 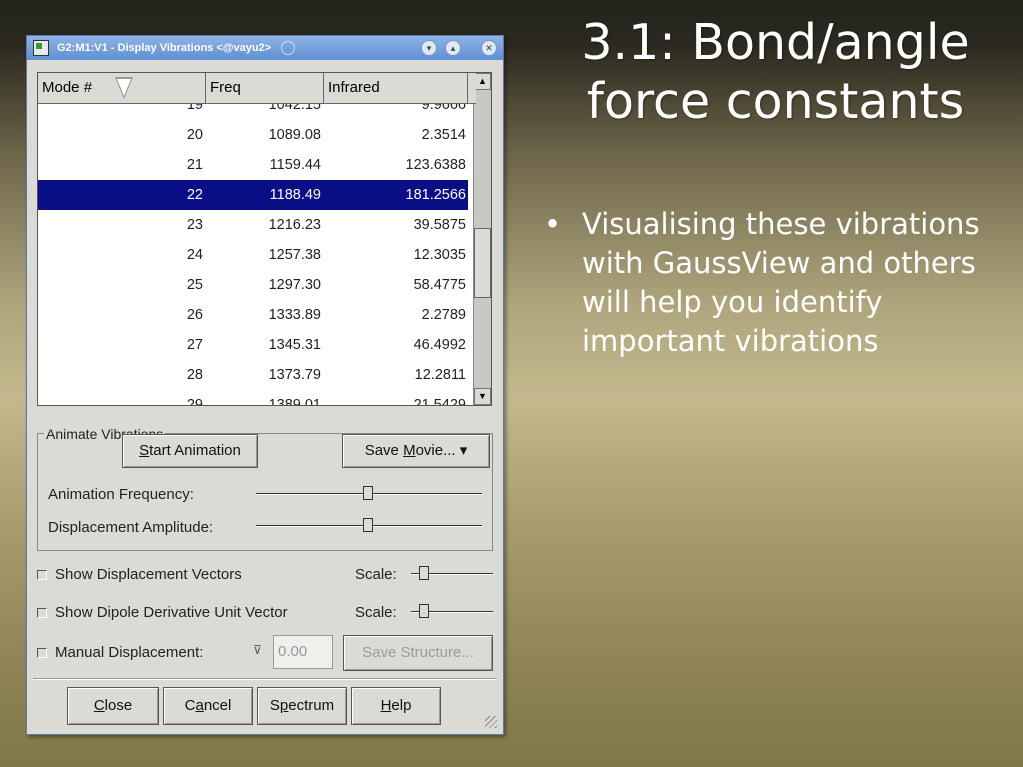 What do you see at coordinates (439, 285) in the screenshot?
I see `infrared-cell: 58.4775` at bounding box center [439, 285].